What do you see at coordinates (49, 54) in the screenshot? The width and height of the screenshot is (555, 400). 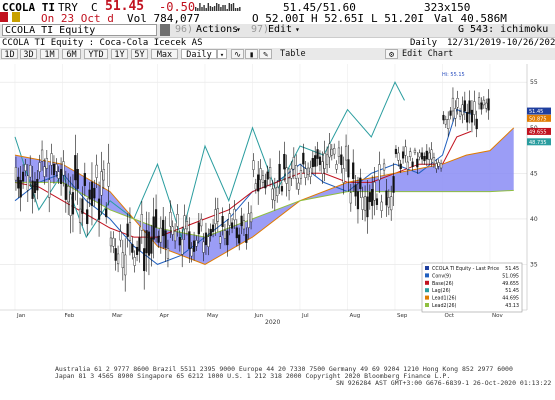 I see `period-button-1m: 1M` at bounding box center [49, 54].